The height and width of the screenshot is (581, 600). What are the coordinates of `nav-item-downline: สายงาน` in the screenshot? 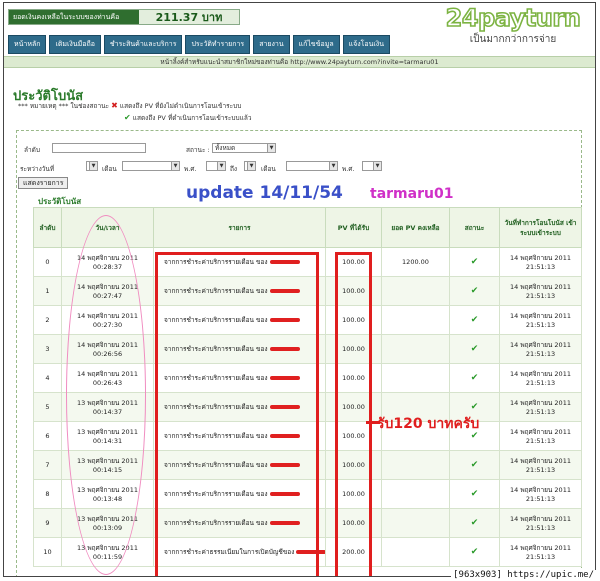 It's located at (271, 44).